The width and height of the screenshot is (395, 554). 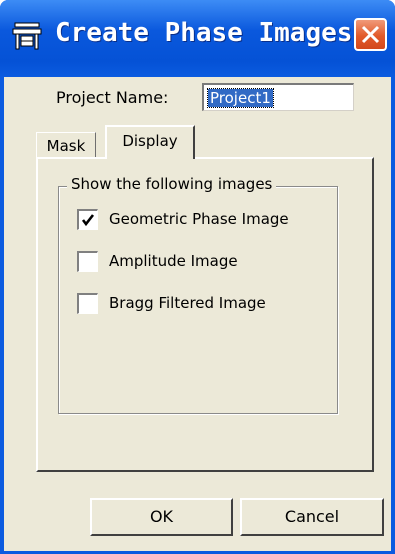 What do you see at coordinates (278, 97) in the screenshot?
I see `project-name-input: Project1` at bounding box center [278, 97].